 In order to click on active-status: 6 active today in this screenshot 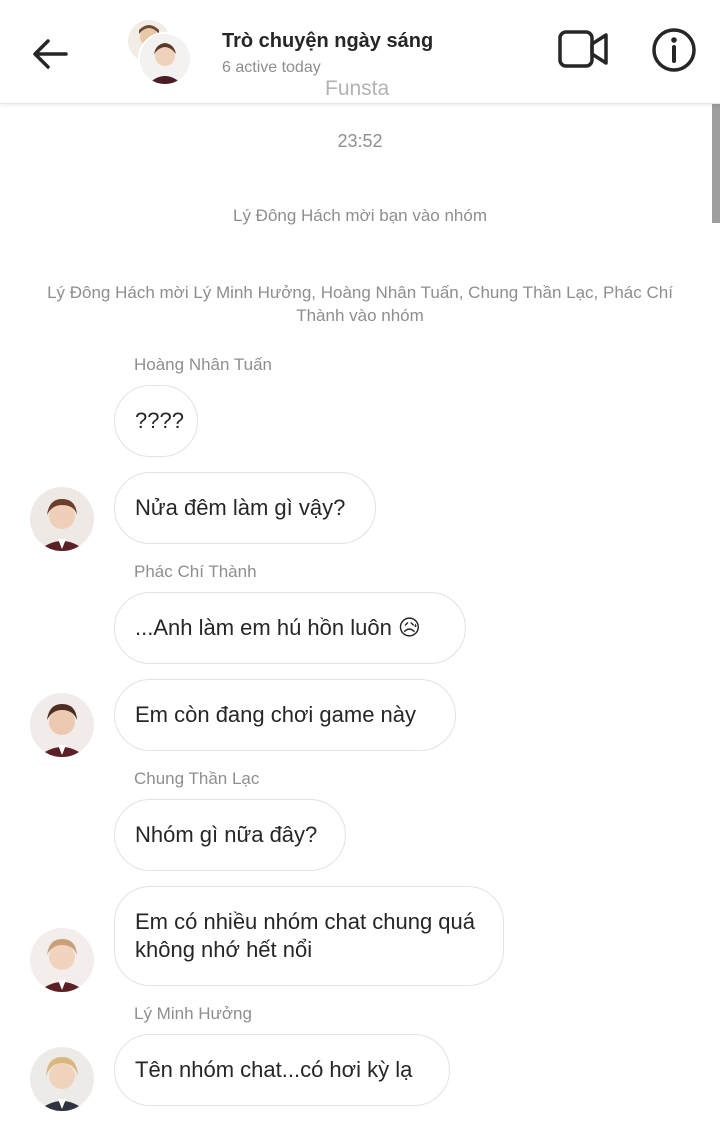, I will do `click(271, 67)`.